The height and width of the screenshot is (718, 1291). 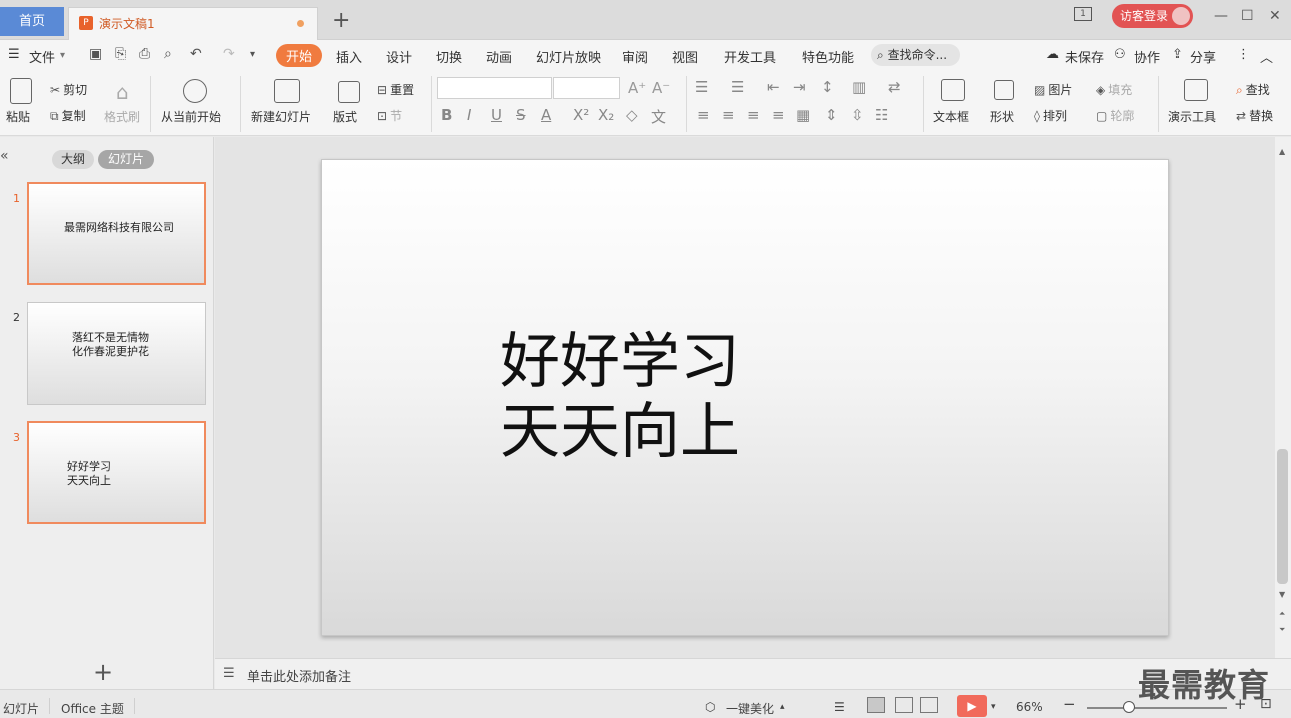 What do you see at coordinates (116, 472) in the screenshot?
I see `slide-thumbnail-3: 好好学习 天天向上` at bounding box center [116, 472].